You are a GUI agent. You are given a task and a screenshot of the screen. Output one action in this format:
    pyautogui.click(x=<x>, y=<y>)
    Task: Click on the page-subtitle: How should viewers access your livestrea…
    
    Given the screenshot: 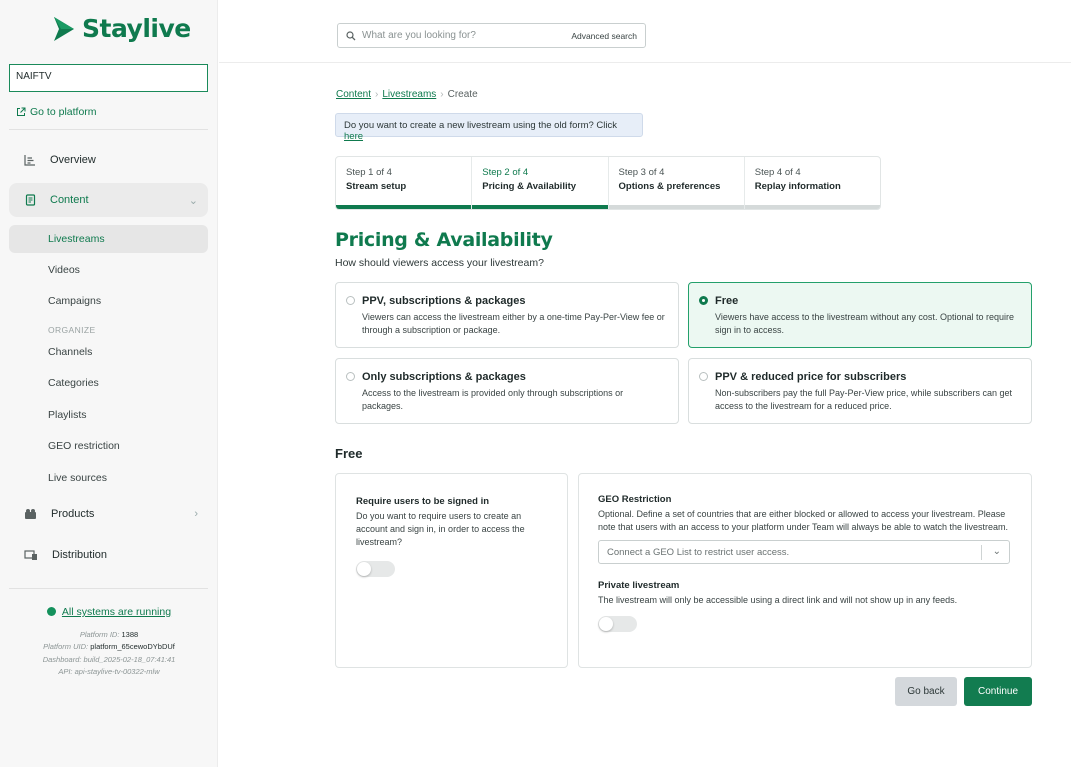 What is the action you would take?
    pyautogui.click(x=439, y=263)
    